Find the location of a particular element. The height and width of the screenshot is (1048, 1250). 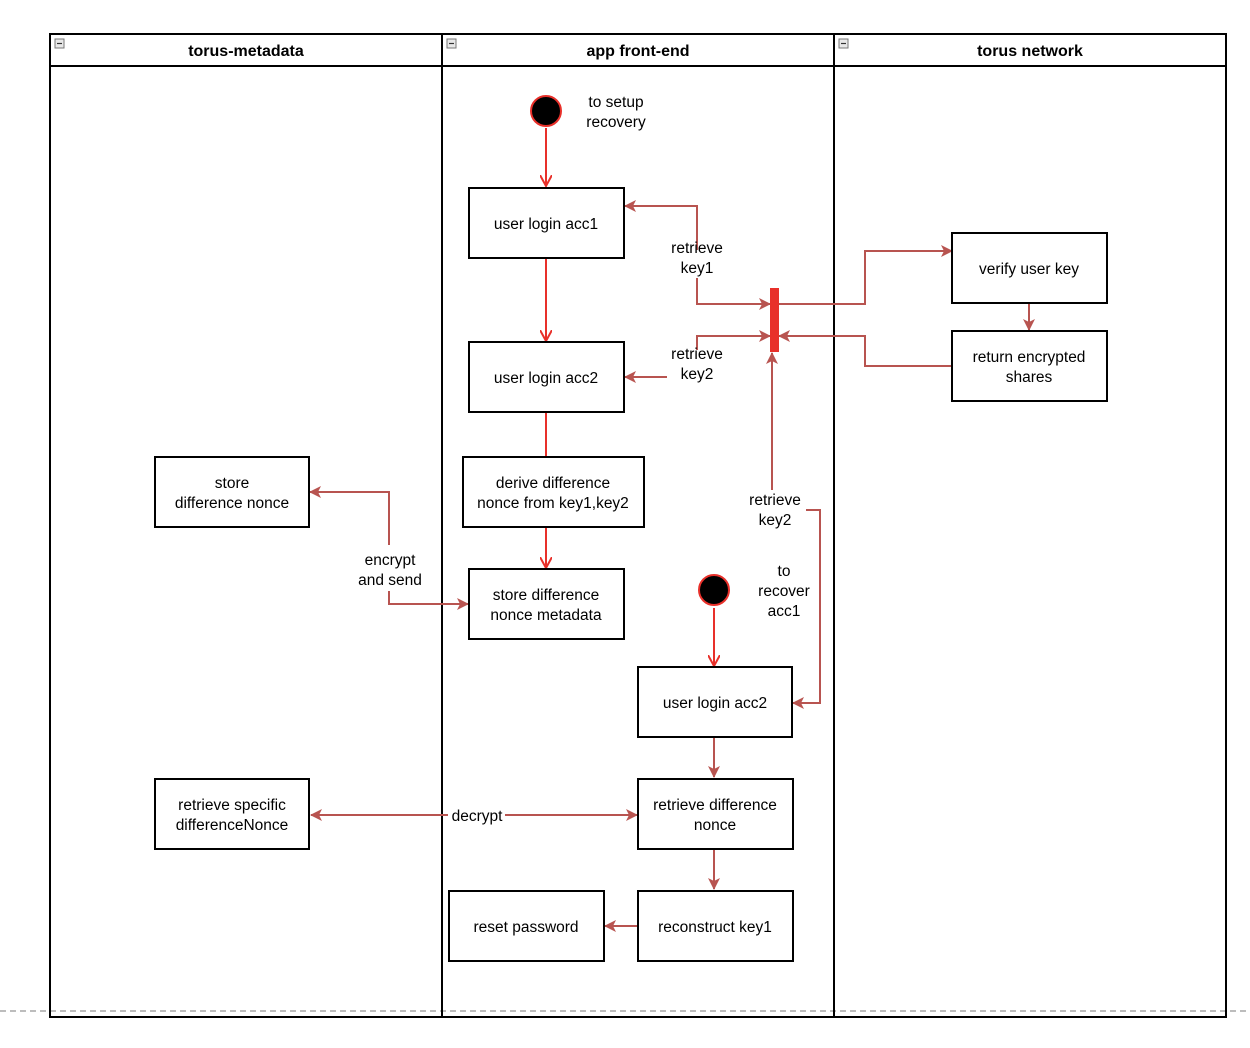

edge-label-line: key1 is located at coordinates (697, 268).